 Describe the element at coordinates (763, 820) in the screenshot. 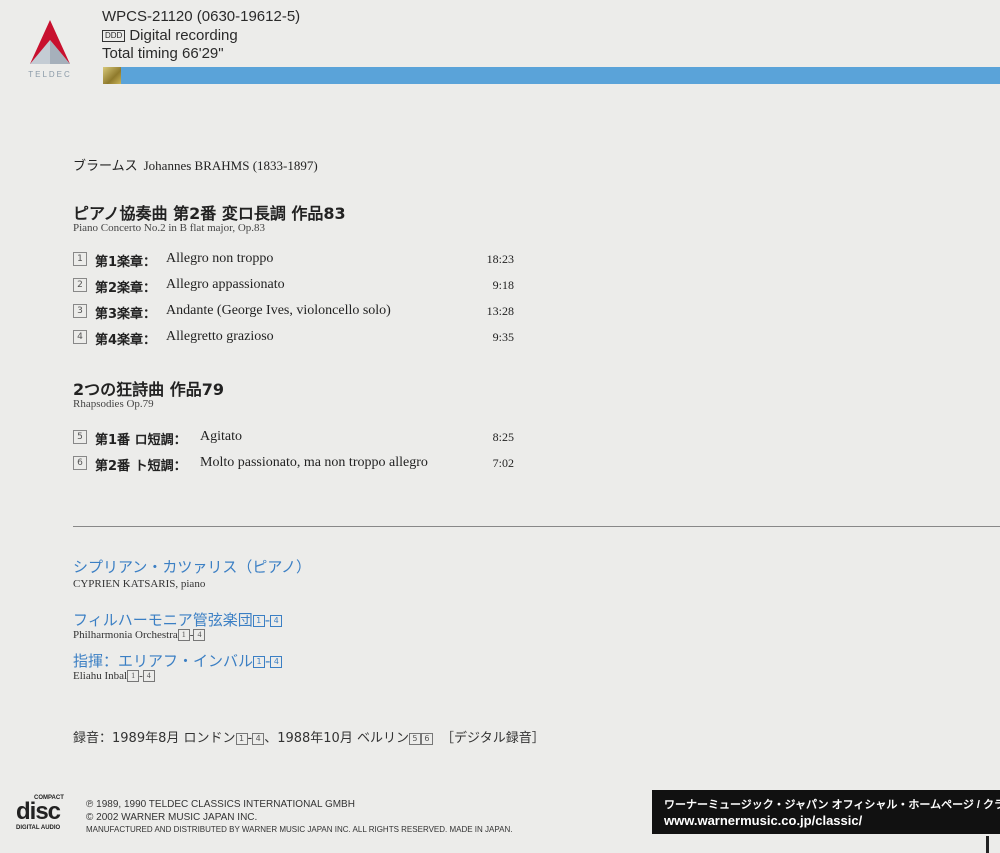

I see `website-url: www.warnermusic.co.jp/classic/` at that location.